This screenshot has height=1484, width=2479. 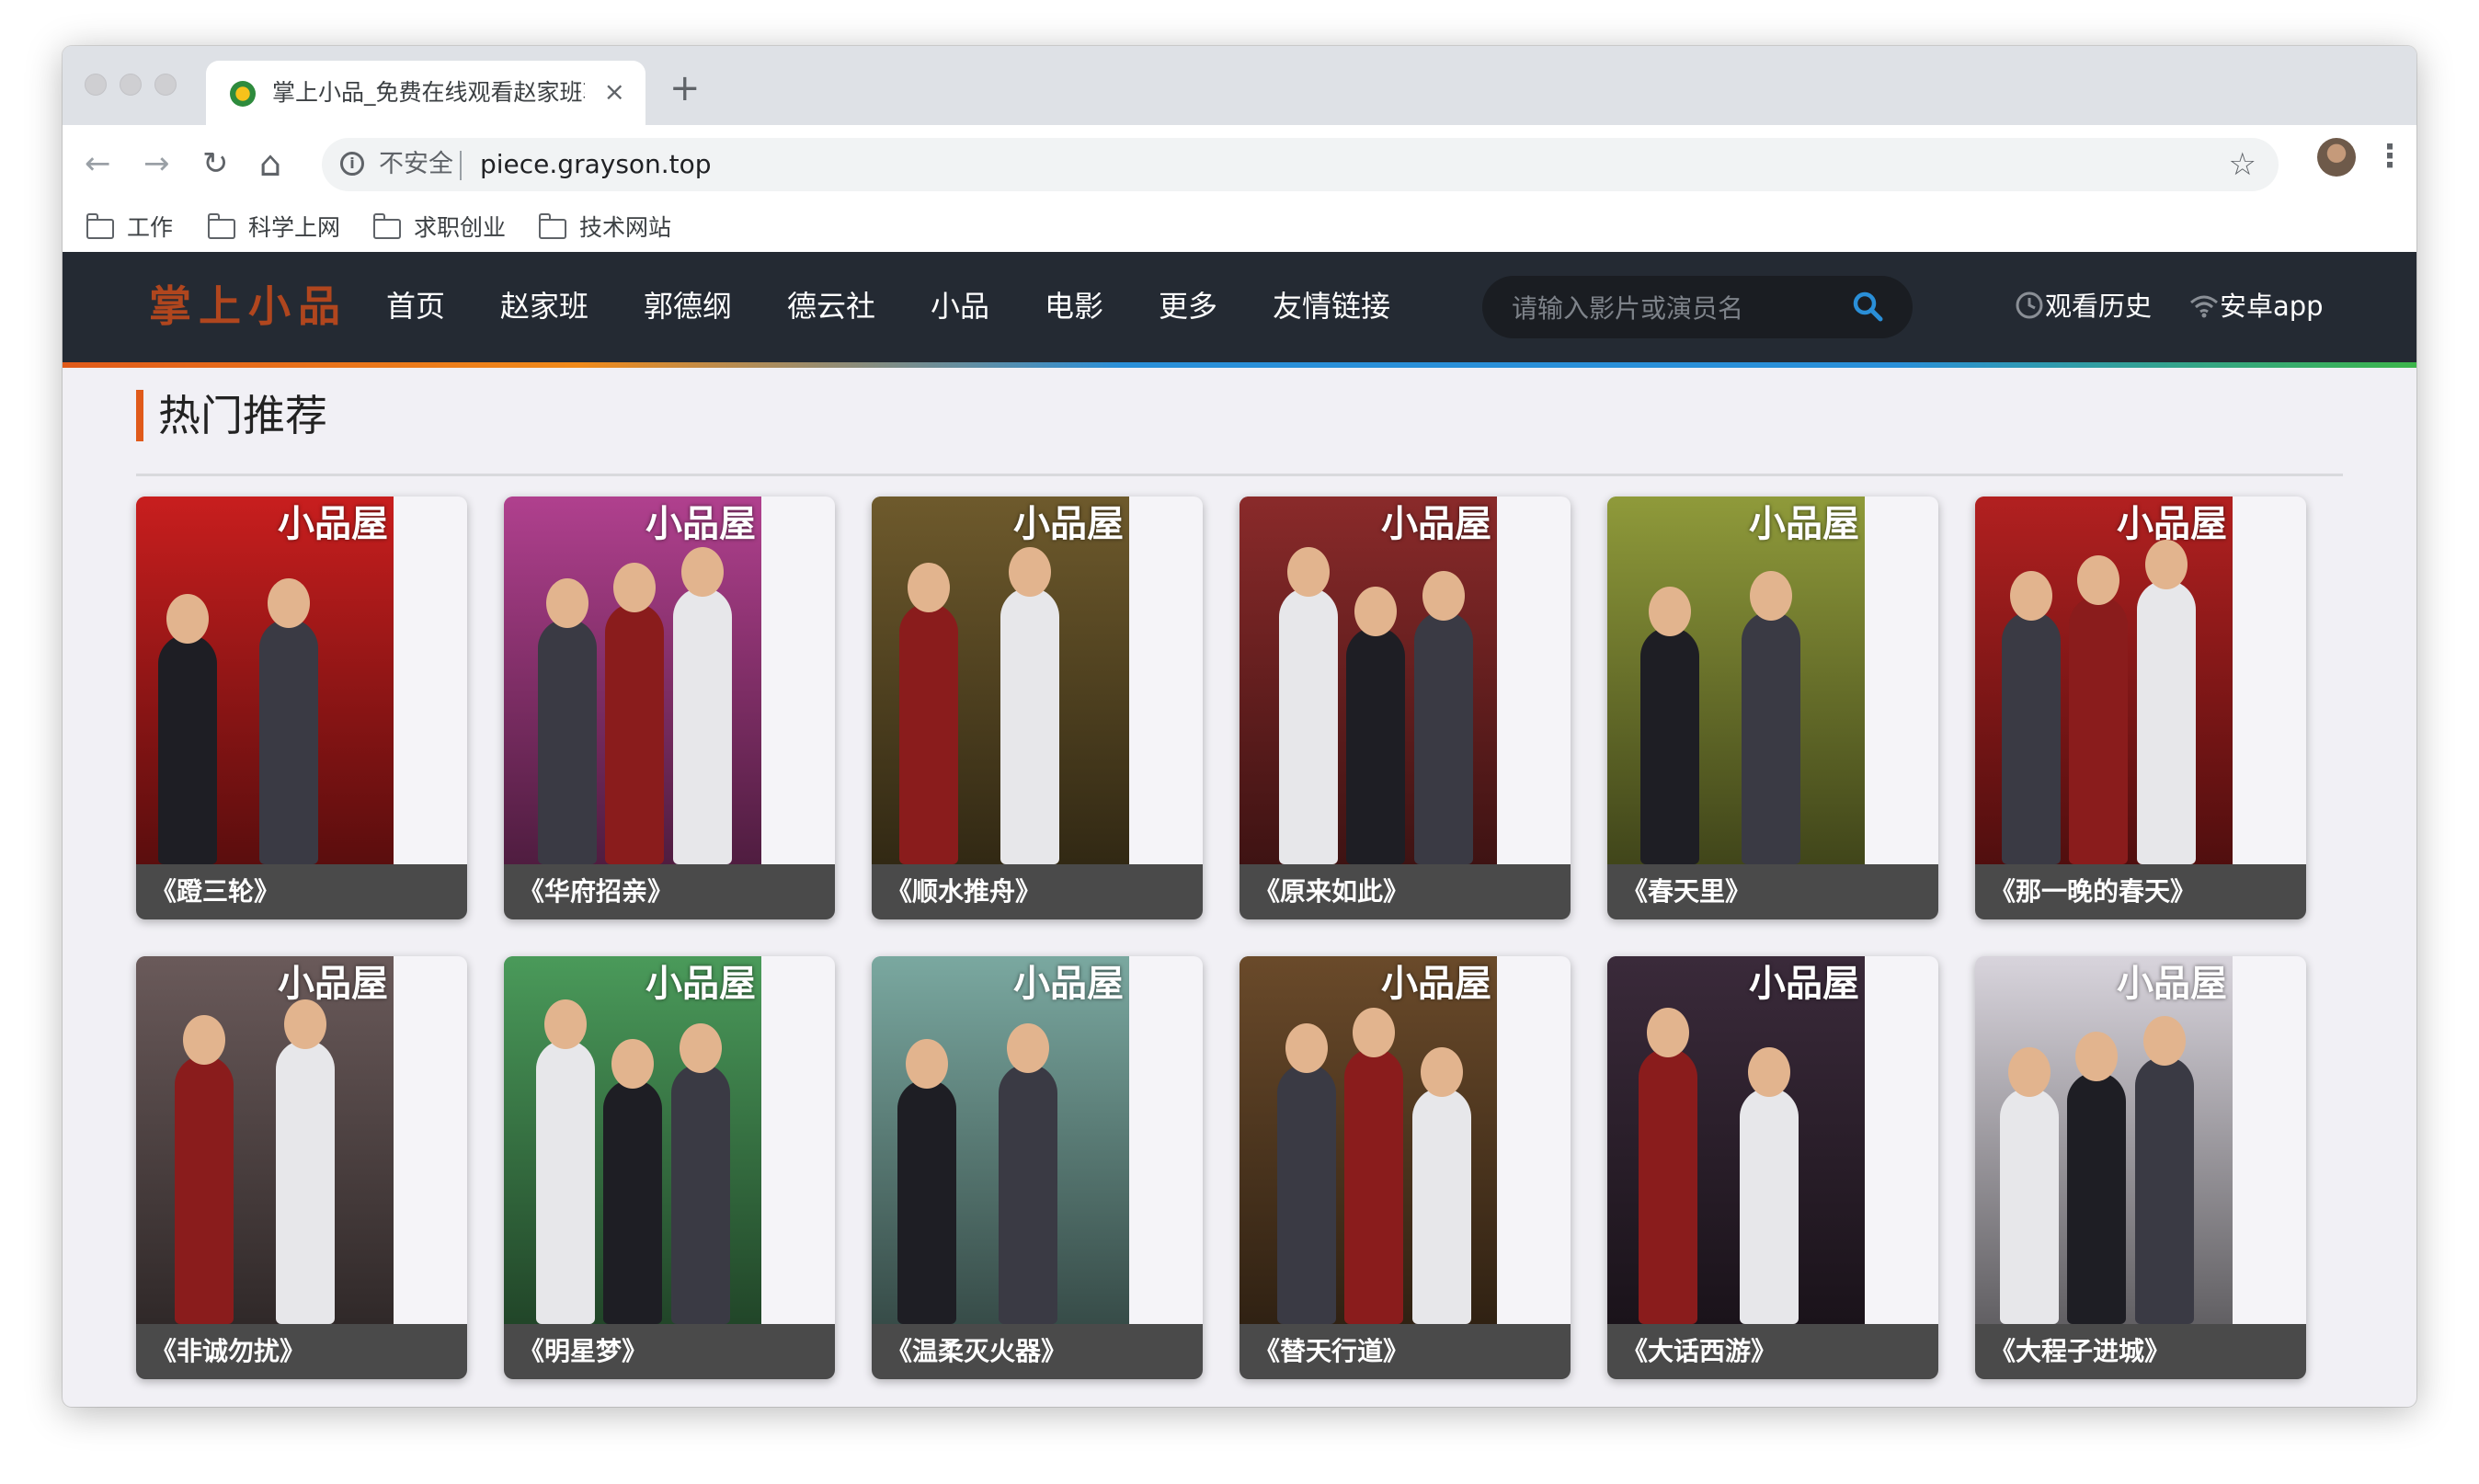 I want to click on video-title: 《蹬三轮》, so click(x=301, y=891).